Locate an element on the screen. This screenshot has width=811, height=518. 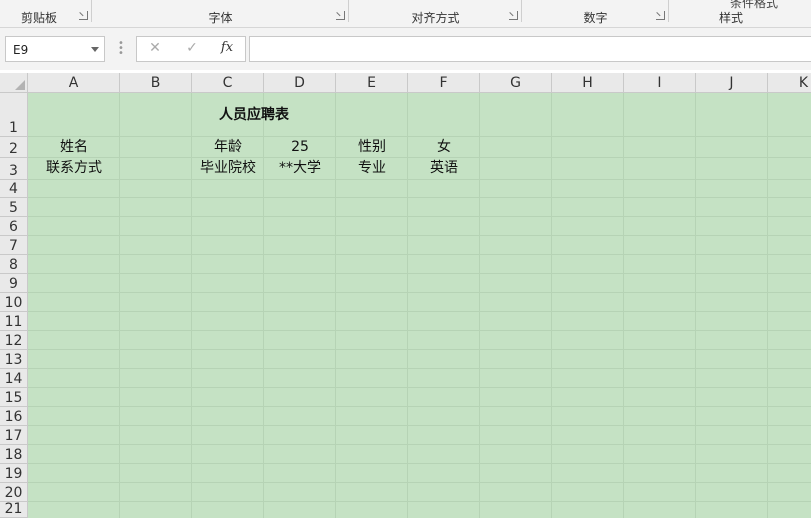
clipboard-group-label: 剪贴板 is located at coordinates (38, 18).